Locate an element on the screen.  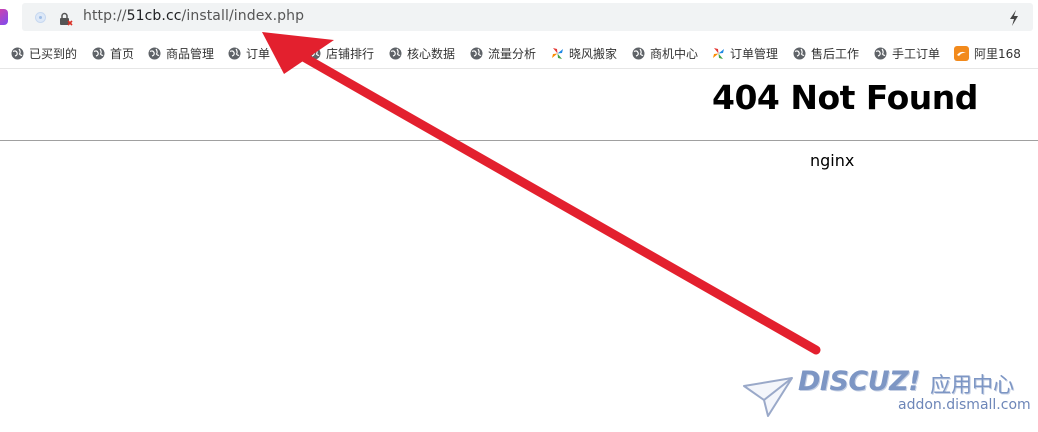
bookmark-item: 晓风搬家 is located at coordinates (584, 53).